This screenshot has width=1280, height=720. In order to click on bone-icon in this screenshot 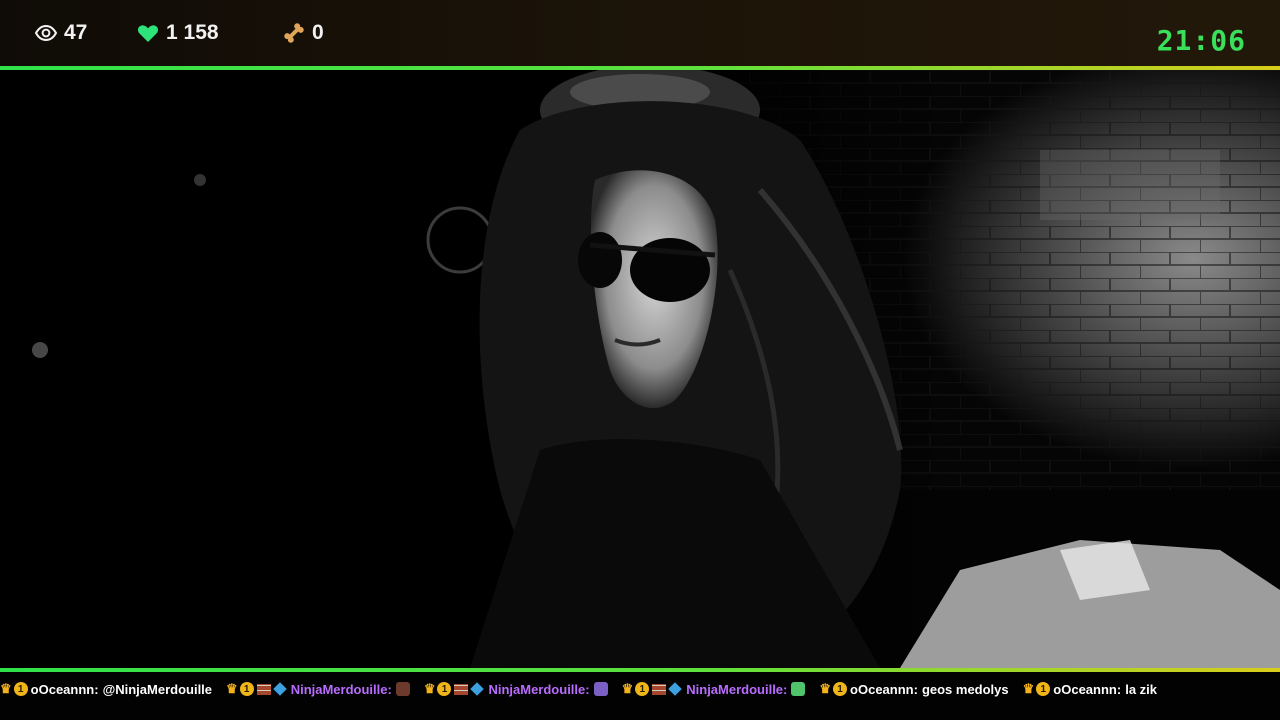, I will do `click(294, 33)`.